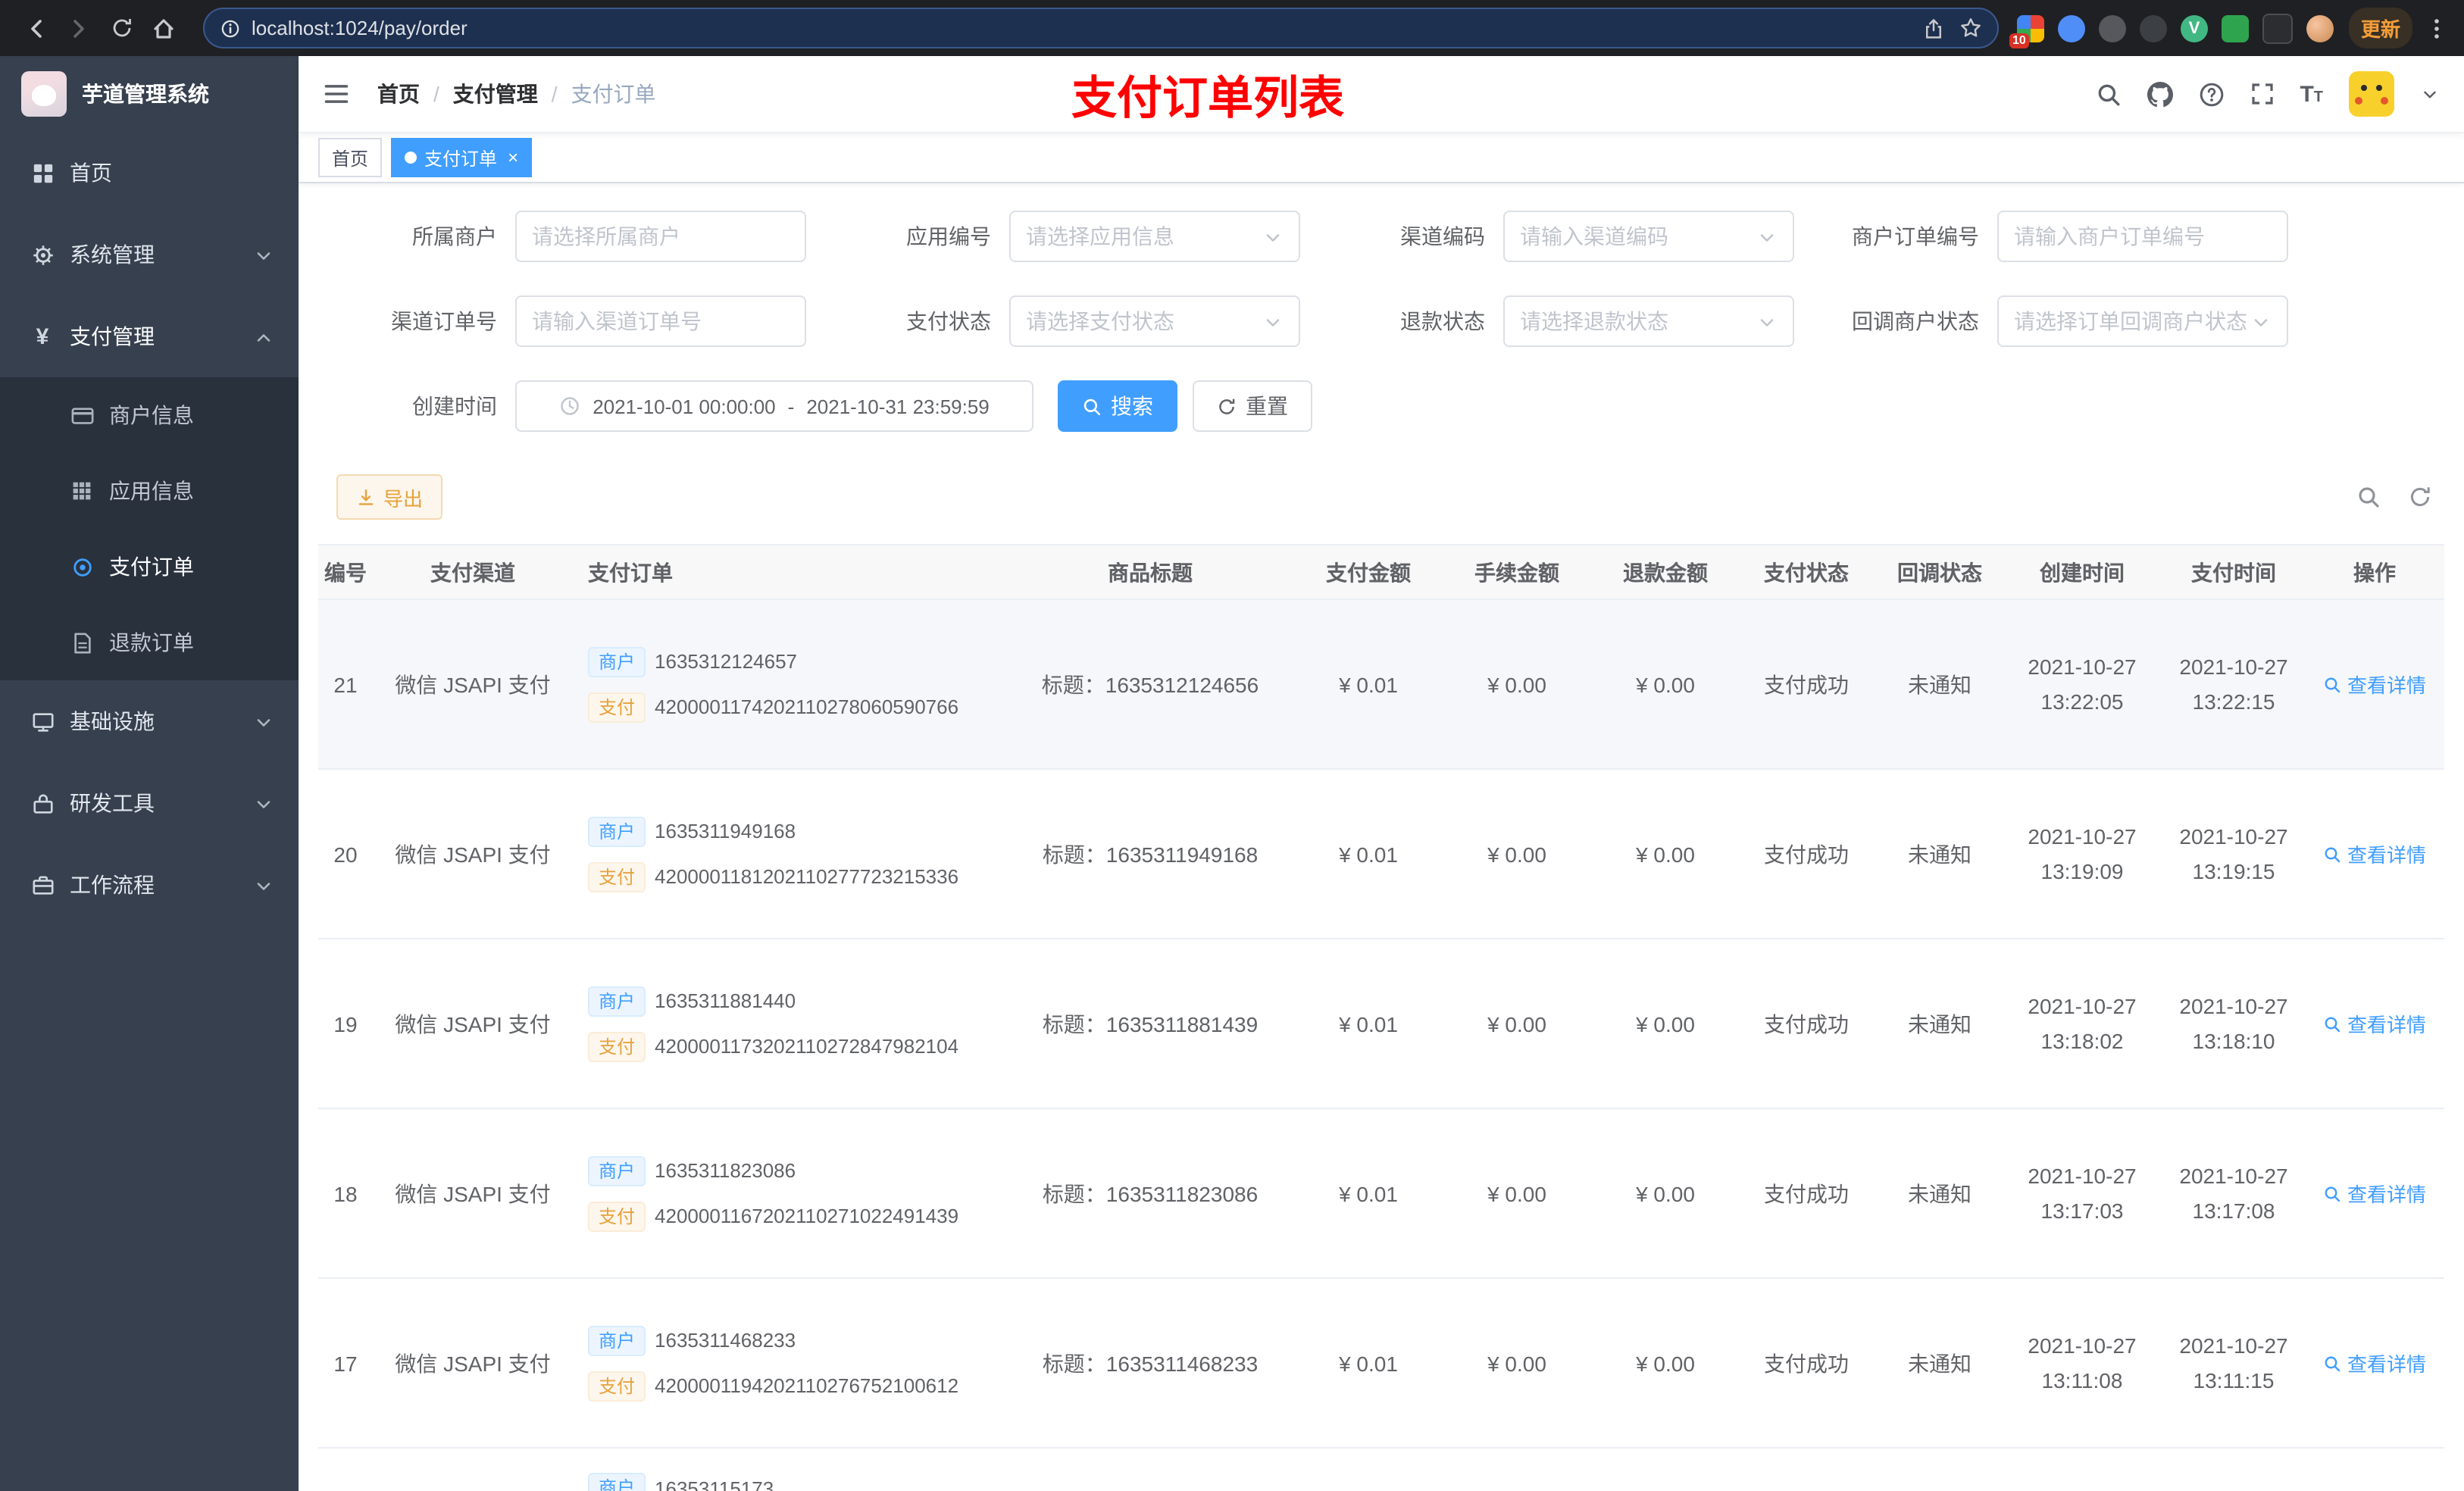 This screenshot has width=2464, height=1491. I want to click on browser-back-icon, so click(36, 28).